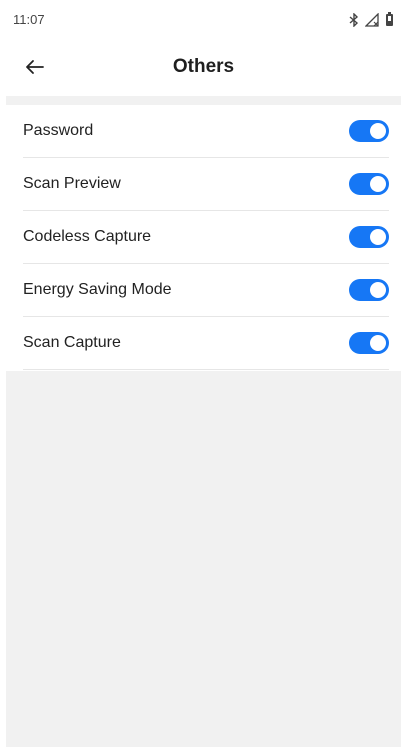  I want to click on bluetooth-icon, so click(354, 20).